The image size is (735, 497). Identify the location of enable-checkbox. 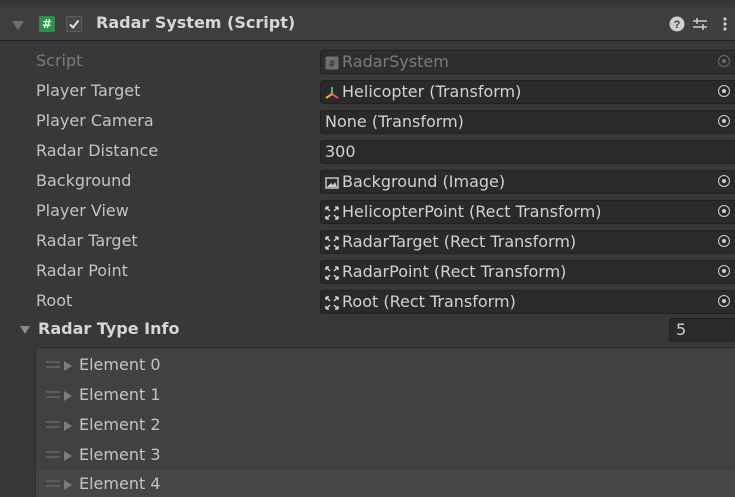
(74, 24).